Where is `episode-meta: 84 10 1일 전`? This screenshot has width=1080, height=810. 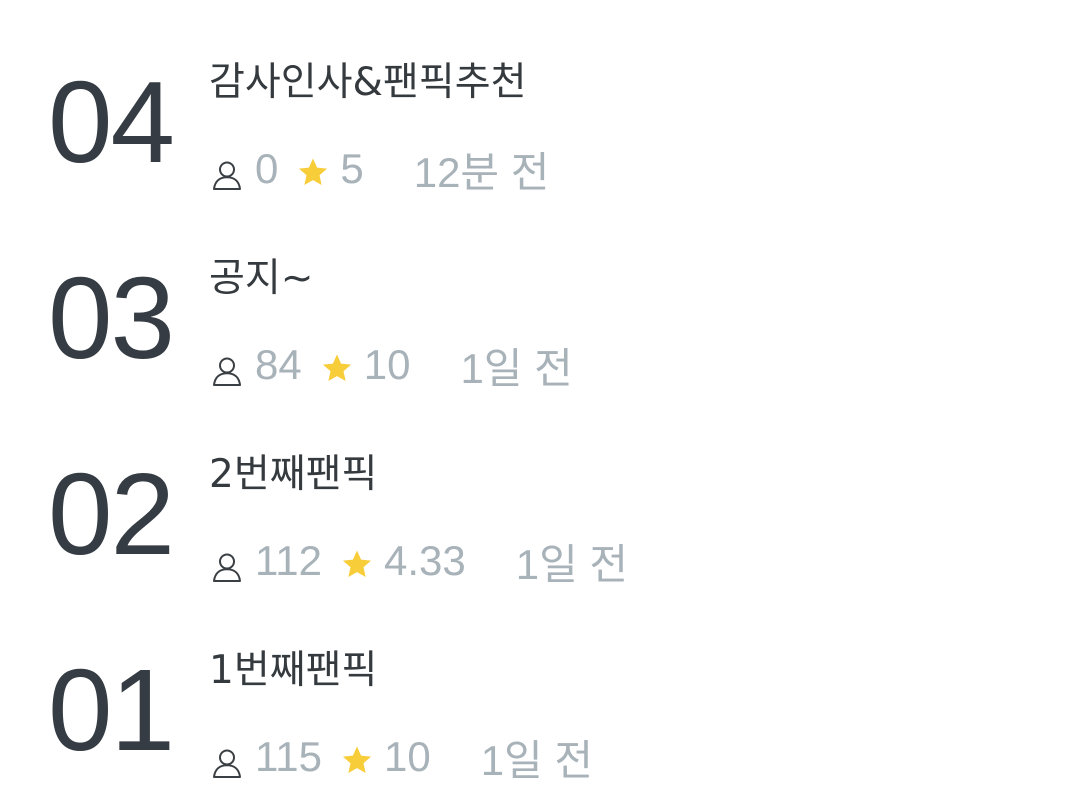 episode-meta: 84 10 1일 전 is located at coordinates (392, 366).